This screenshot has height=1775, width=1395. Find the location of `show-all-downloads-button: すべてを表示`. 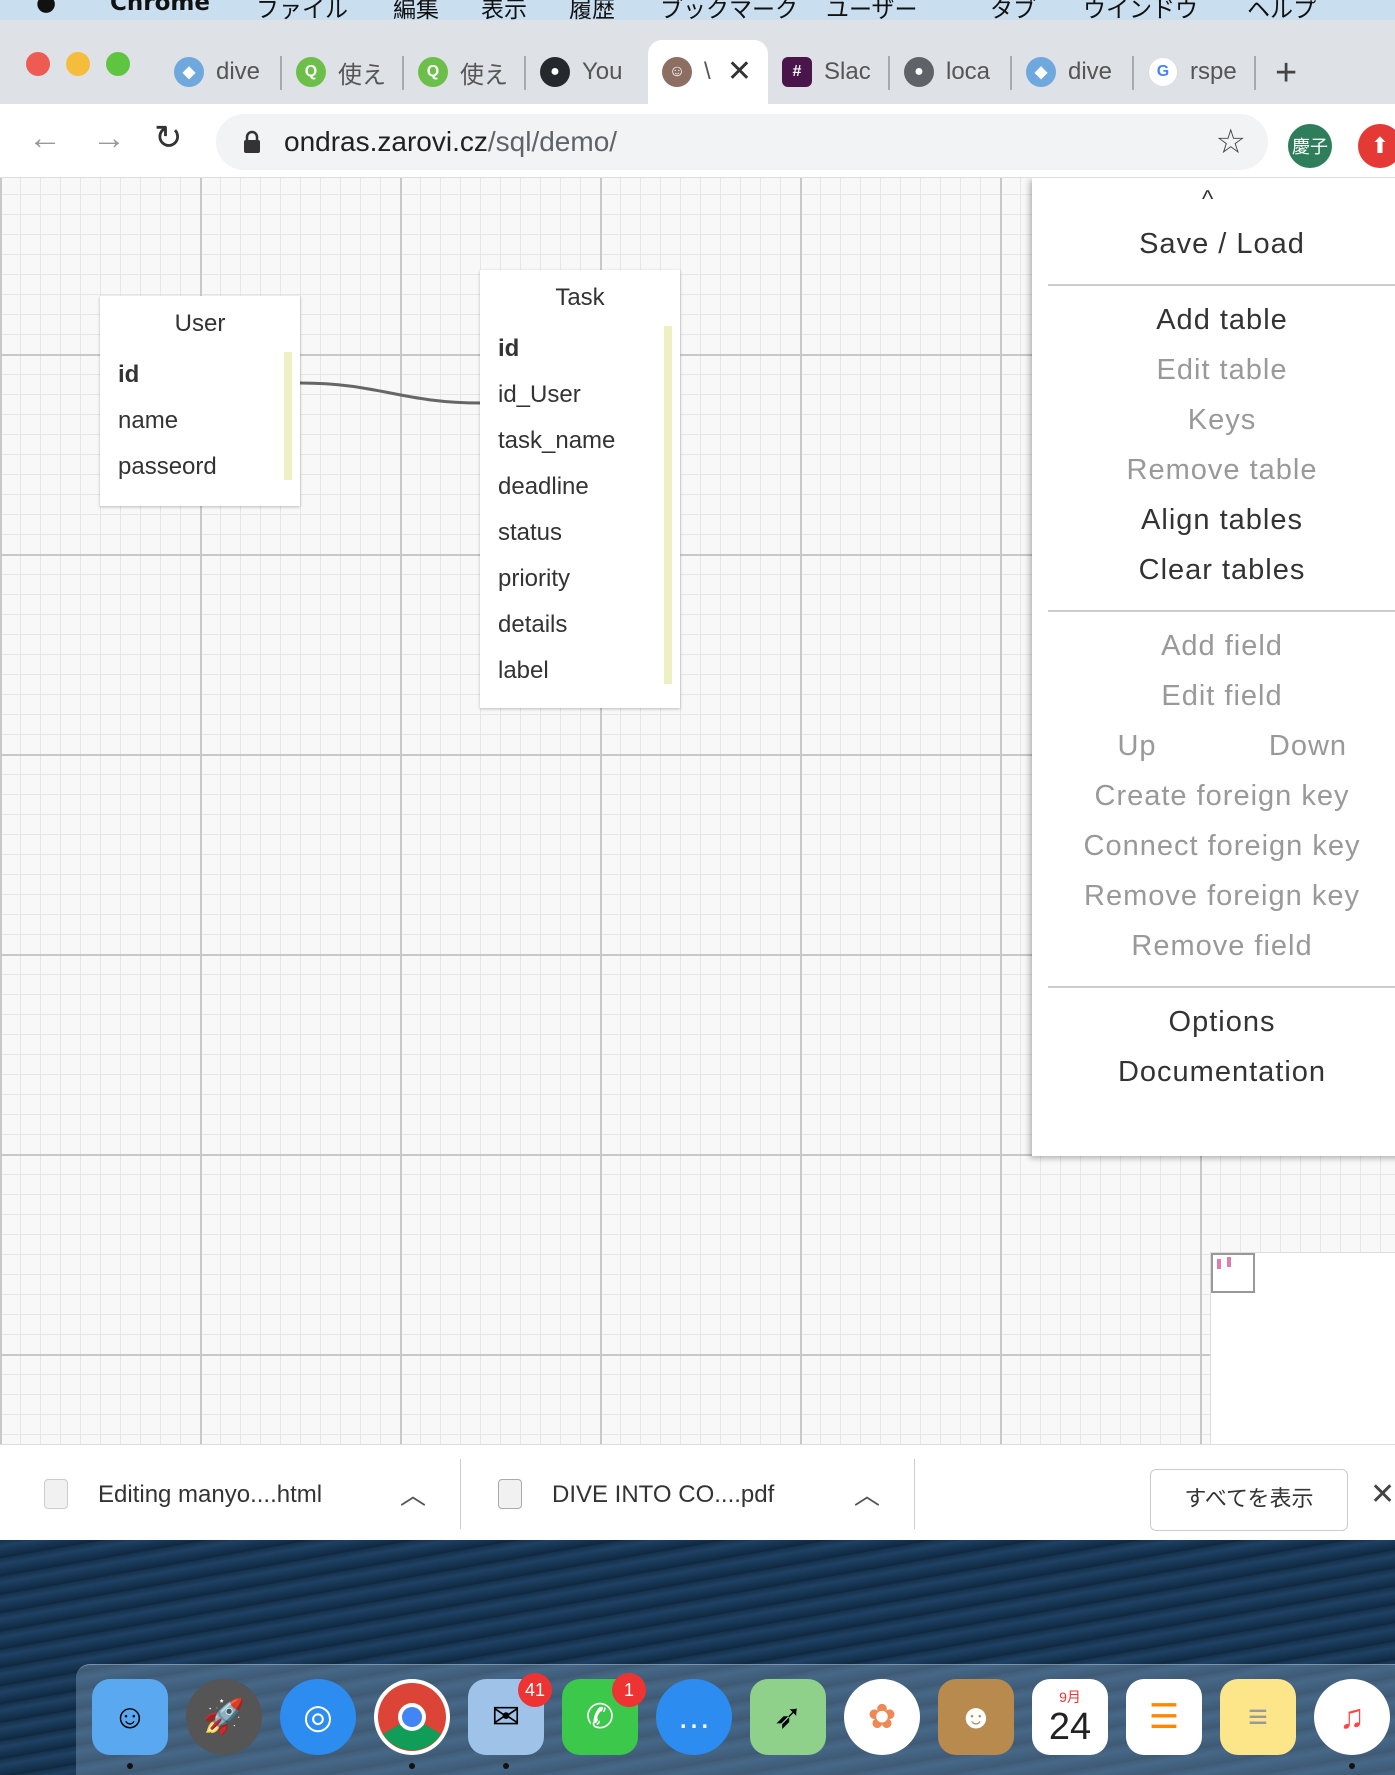

show-all-downloads-button: すべてを表示 is located at coordinates (1249, 1500).